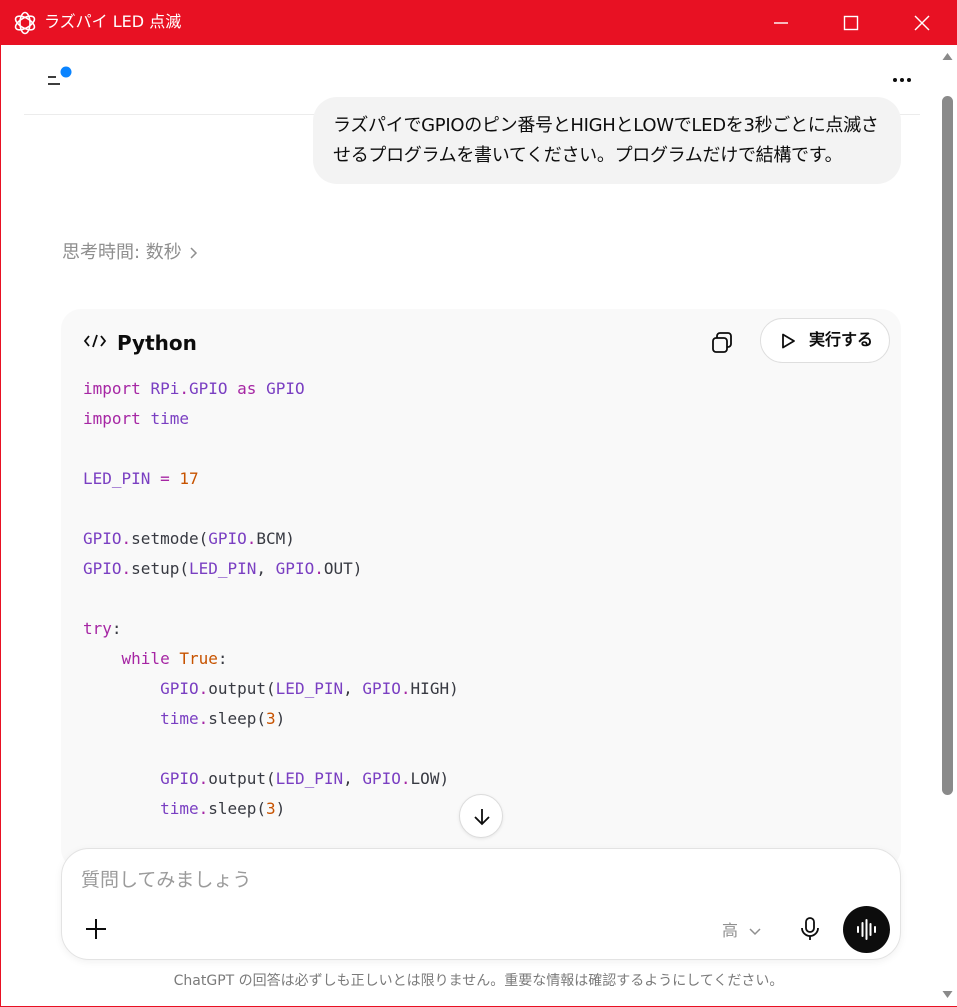 The width and height of the screenshot is (957, 1007). What do you see at coordinates (193, 253) in the screenshot?
I see `chevron-right-icon` at bounding box center [193, 253].